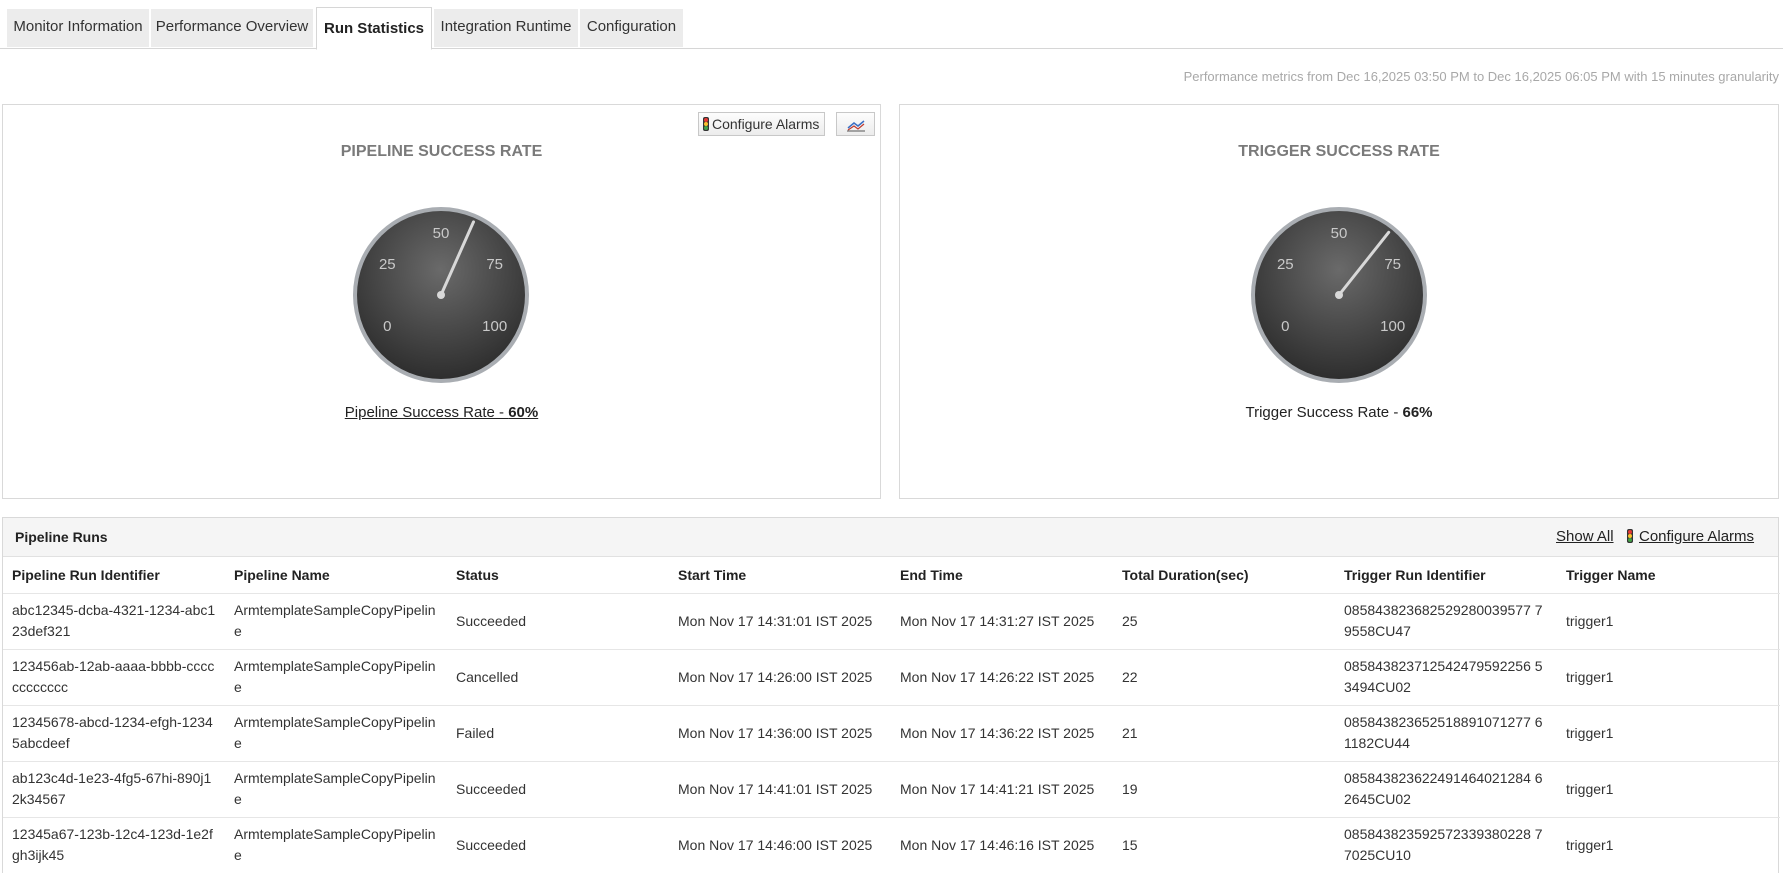 The height and width of the screenshot is (873, 1783). I want to click on status-cell: Cancelled, so click(558, 677).